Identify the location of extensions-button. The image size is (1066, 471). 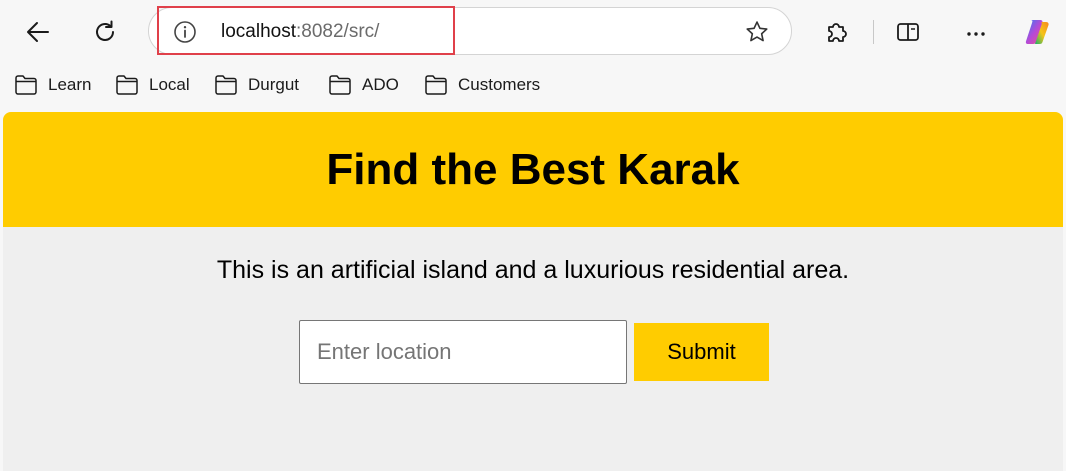
(836, 32).